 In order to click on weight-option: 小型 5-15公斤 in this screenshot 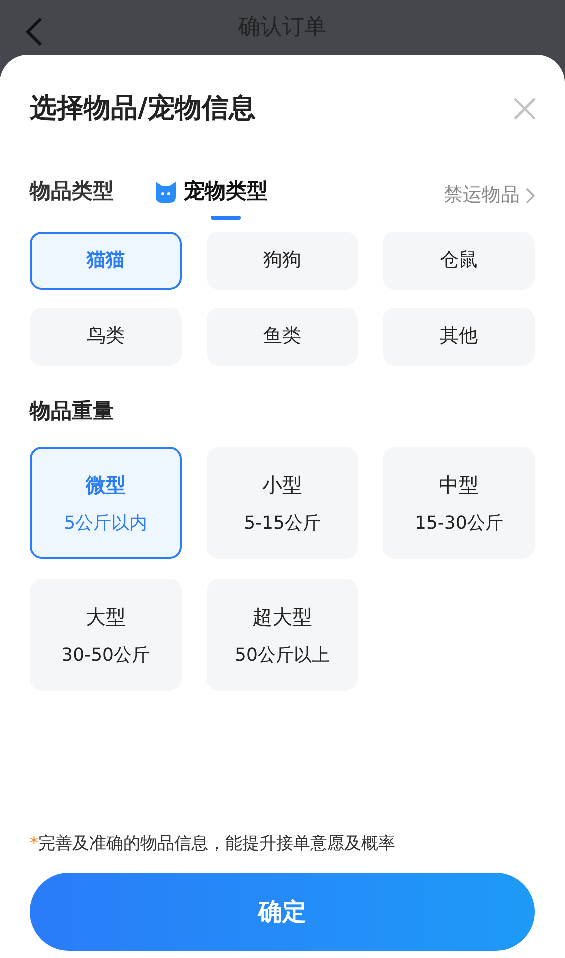, I will do `click(282, 503)`.